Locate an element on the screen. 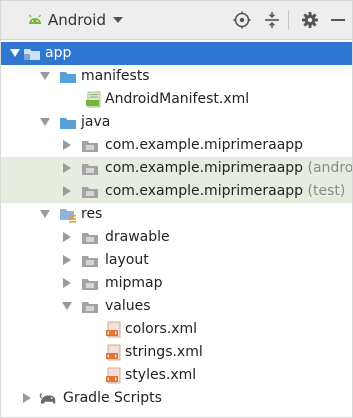 The image size is (353, 418). tree-item-strings-xml: strings.xml is located at coordinates (176, 352).